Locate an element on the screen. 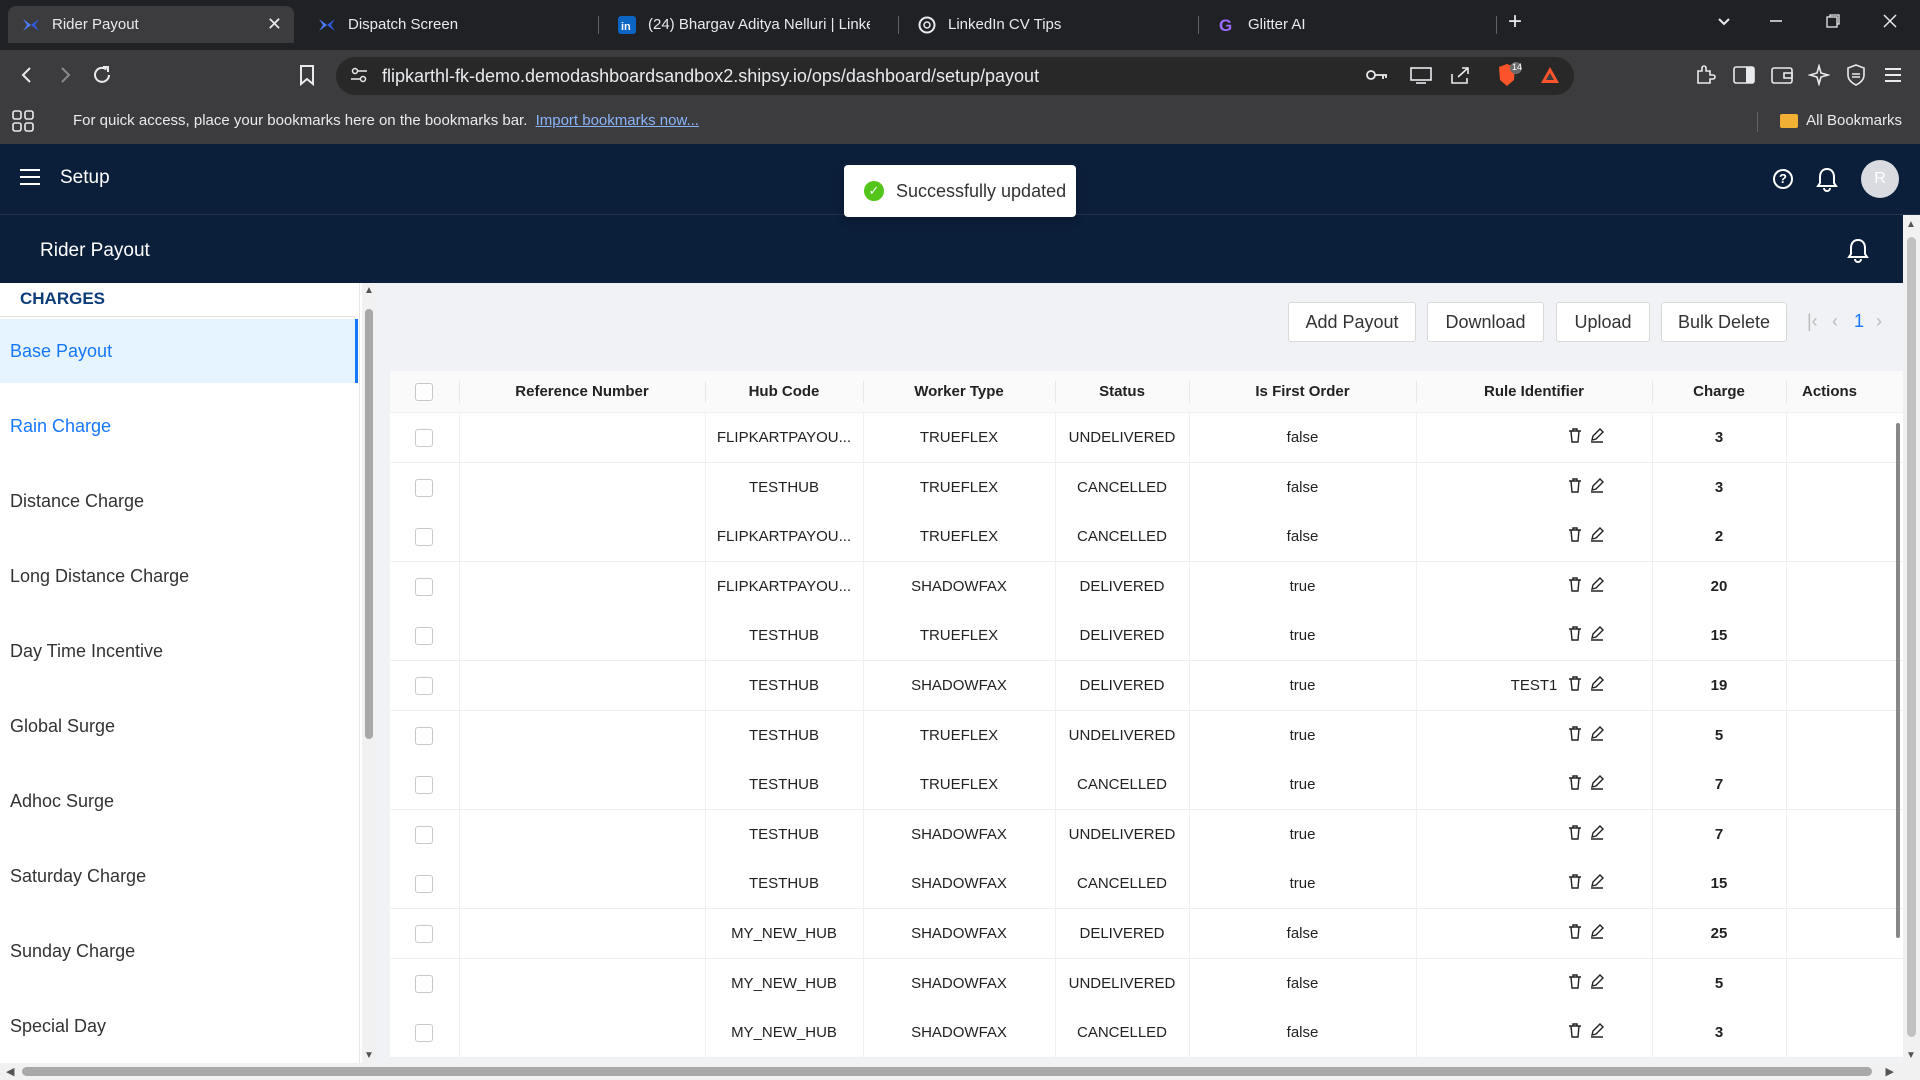 The width and height of the screenshot is (1920, 1080). share-icon is located at coordinates (1460, 77).